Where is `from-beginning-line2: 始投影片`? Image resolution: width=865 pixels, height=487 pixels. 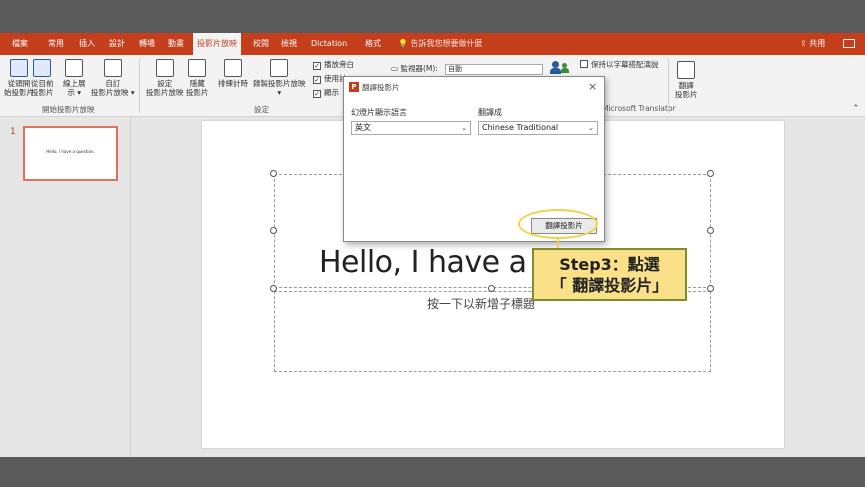 from-beginning-line2: 始投影片 is located at coordinates (19, 92).